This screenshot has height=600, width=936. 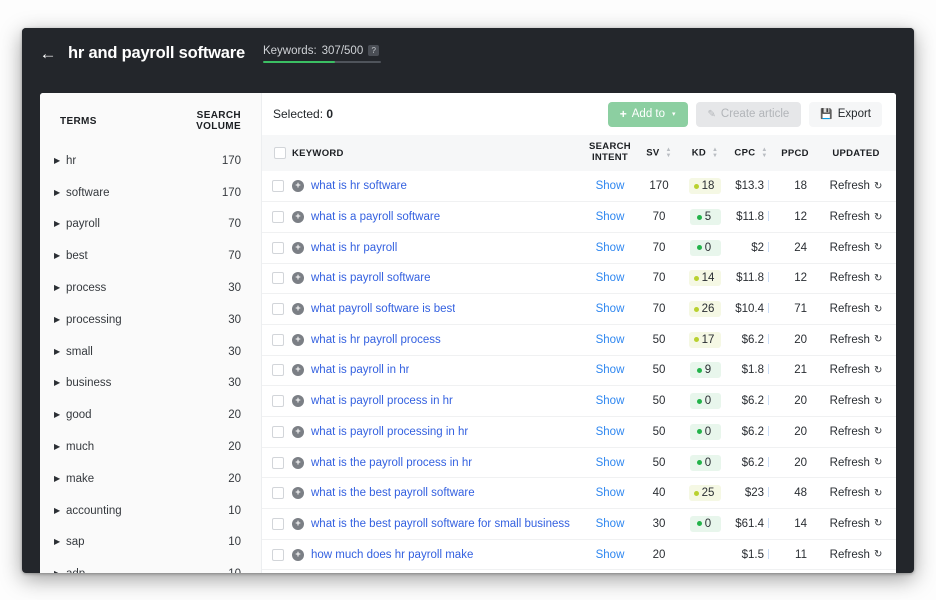 What do you see at coordinates (610, 153) in the screenshot?
I see `header-search-intent: SEARCH INTENT` at bounding box center [610, 153].